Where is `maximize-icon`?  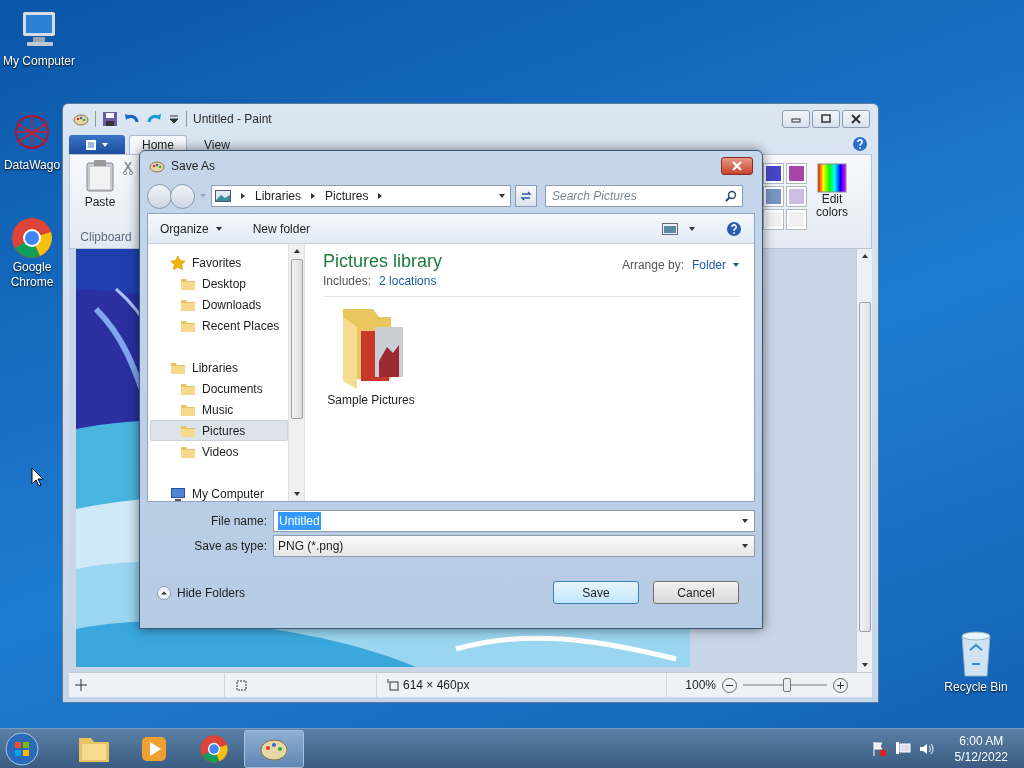
maximize-icon is located at coordinates (826, 119).